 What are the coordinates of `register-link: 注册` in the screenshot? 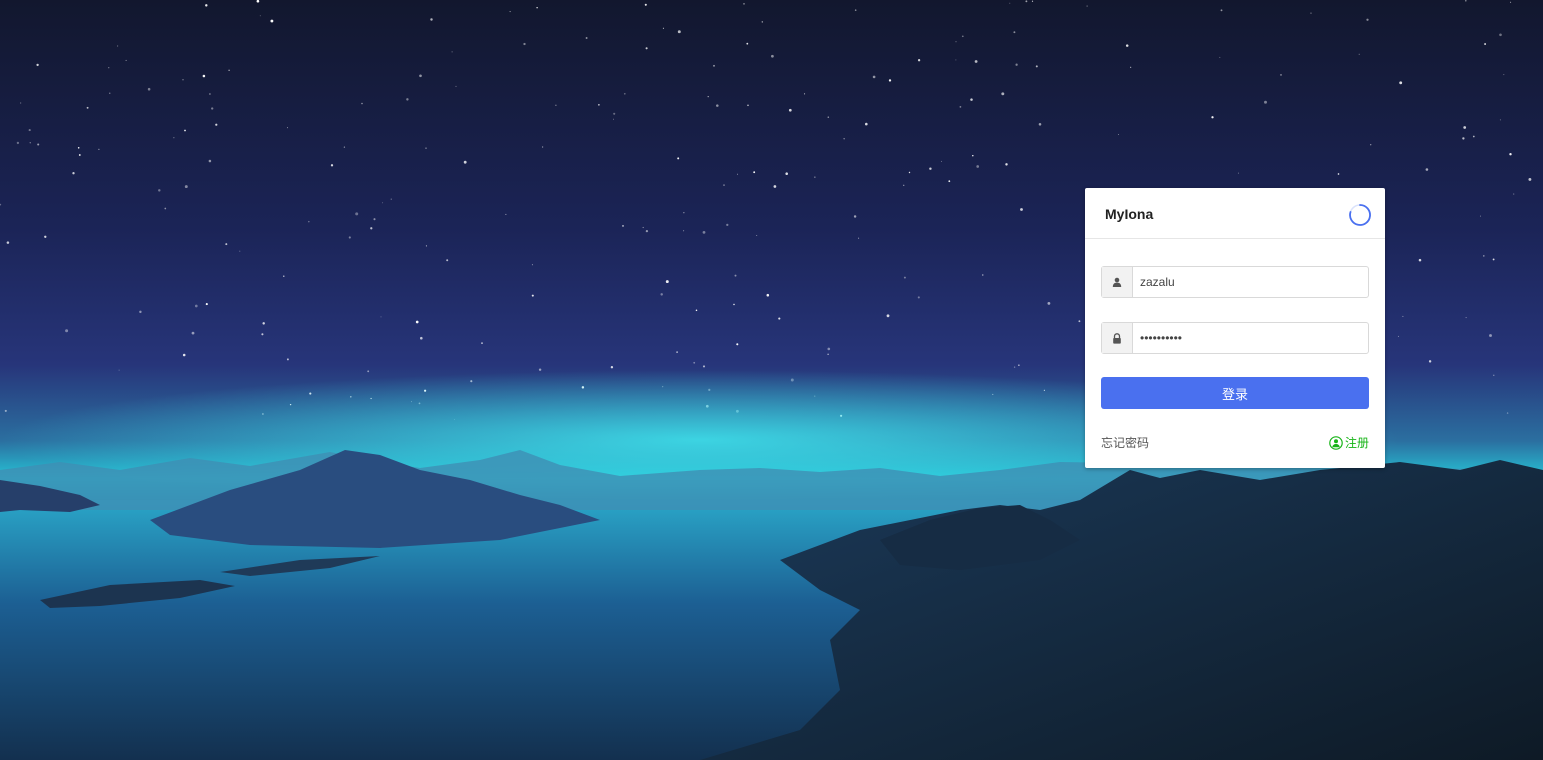 It's located at (1349, 442).